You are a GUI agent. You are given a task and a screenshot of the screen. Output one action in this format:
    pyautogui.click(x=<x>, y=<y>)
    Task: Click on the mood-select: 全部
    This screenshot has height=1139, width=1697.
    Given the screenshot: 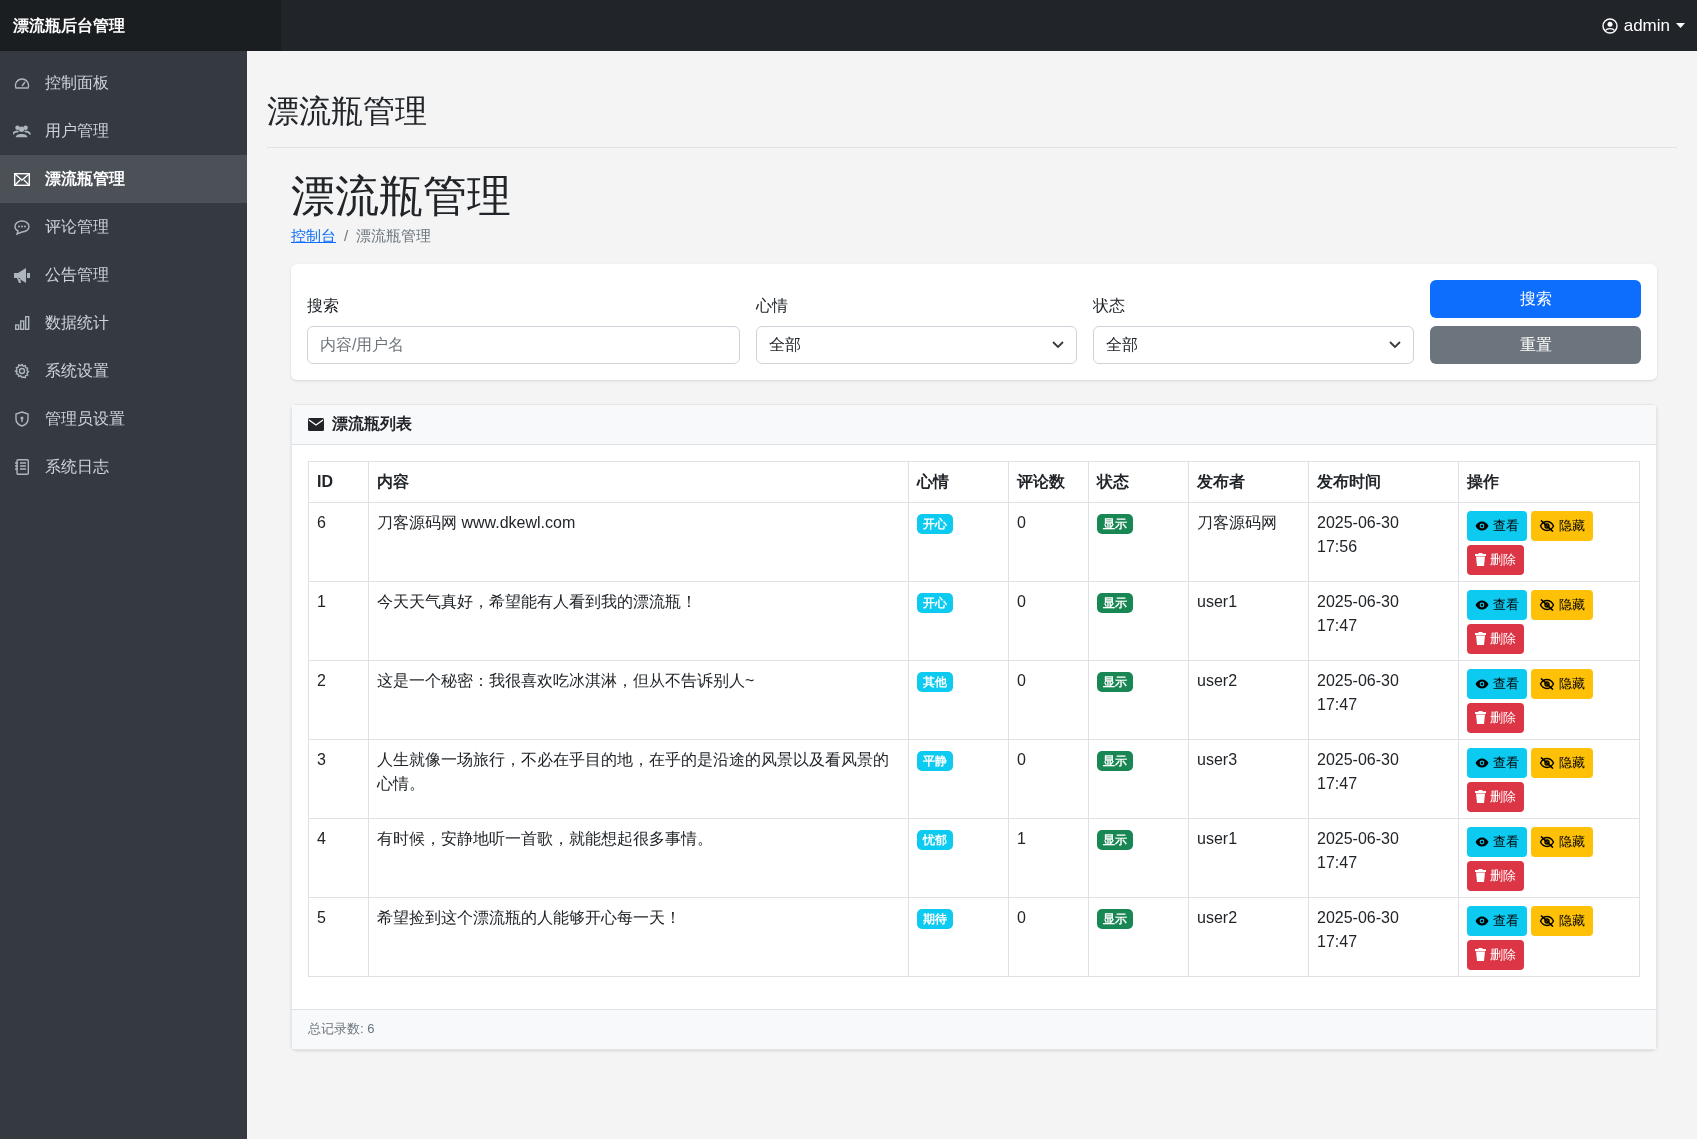 What is the action you would take?
    pyautogui.click(x=916, y=344)
    